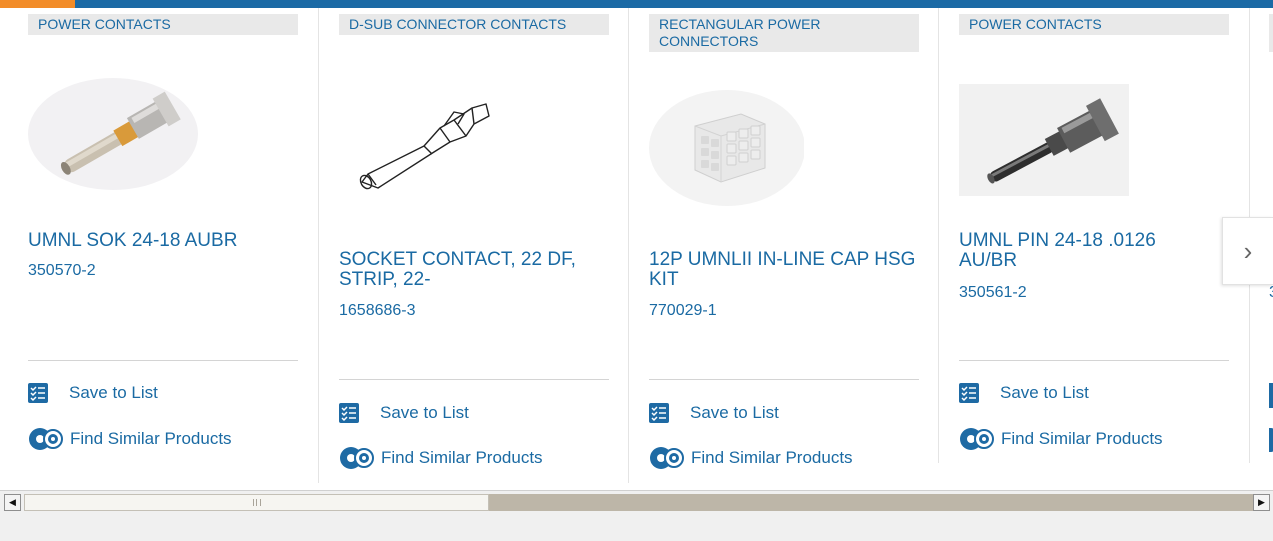 Image resolution: width=1273 pixels, height=541 pixels. I want to click on scrollbar-thumb, so click(256, 502).